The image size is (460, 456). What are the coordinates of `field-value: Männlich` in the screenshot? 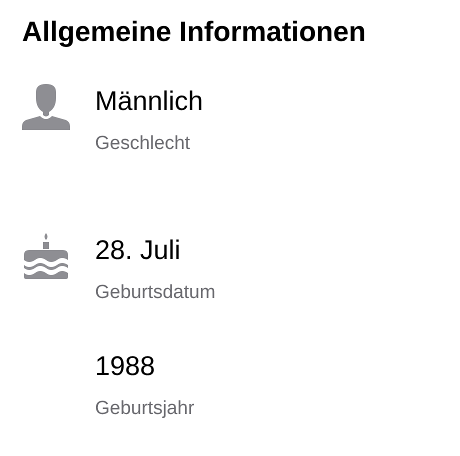 It's located at (149, 101).